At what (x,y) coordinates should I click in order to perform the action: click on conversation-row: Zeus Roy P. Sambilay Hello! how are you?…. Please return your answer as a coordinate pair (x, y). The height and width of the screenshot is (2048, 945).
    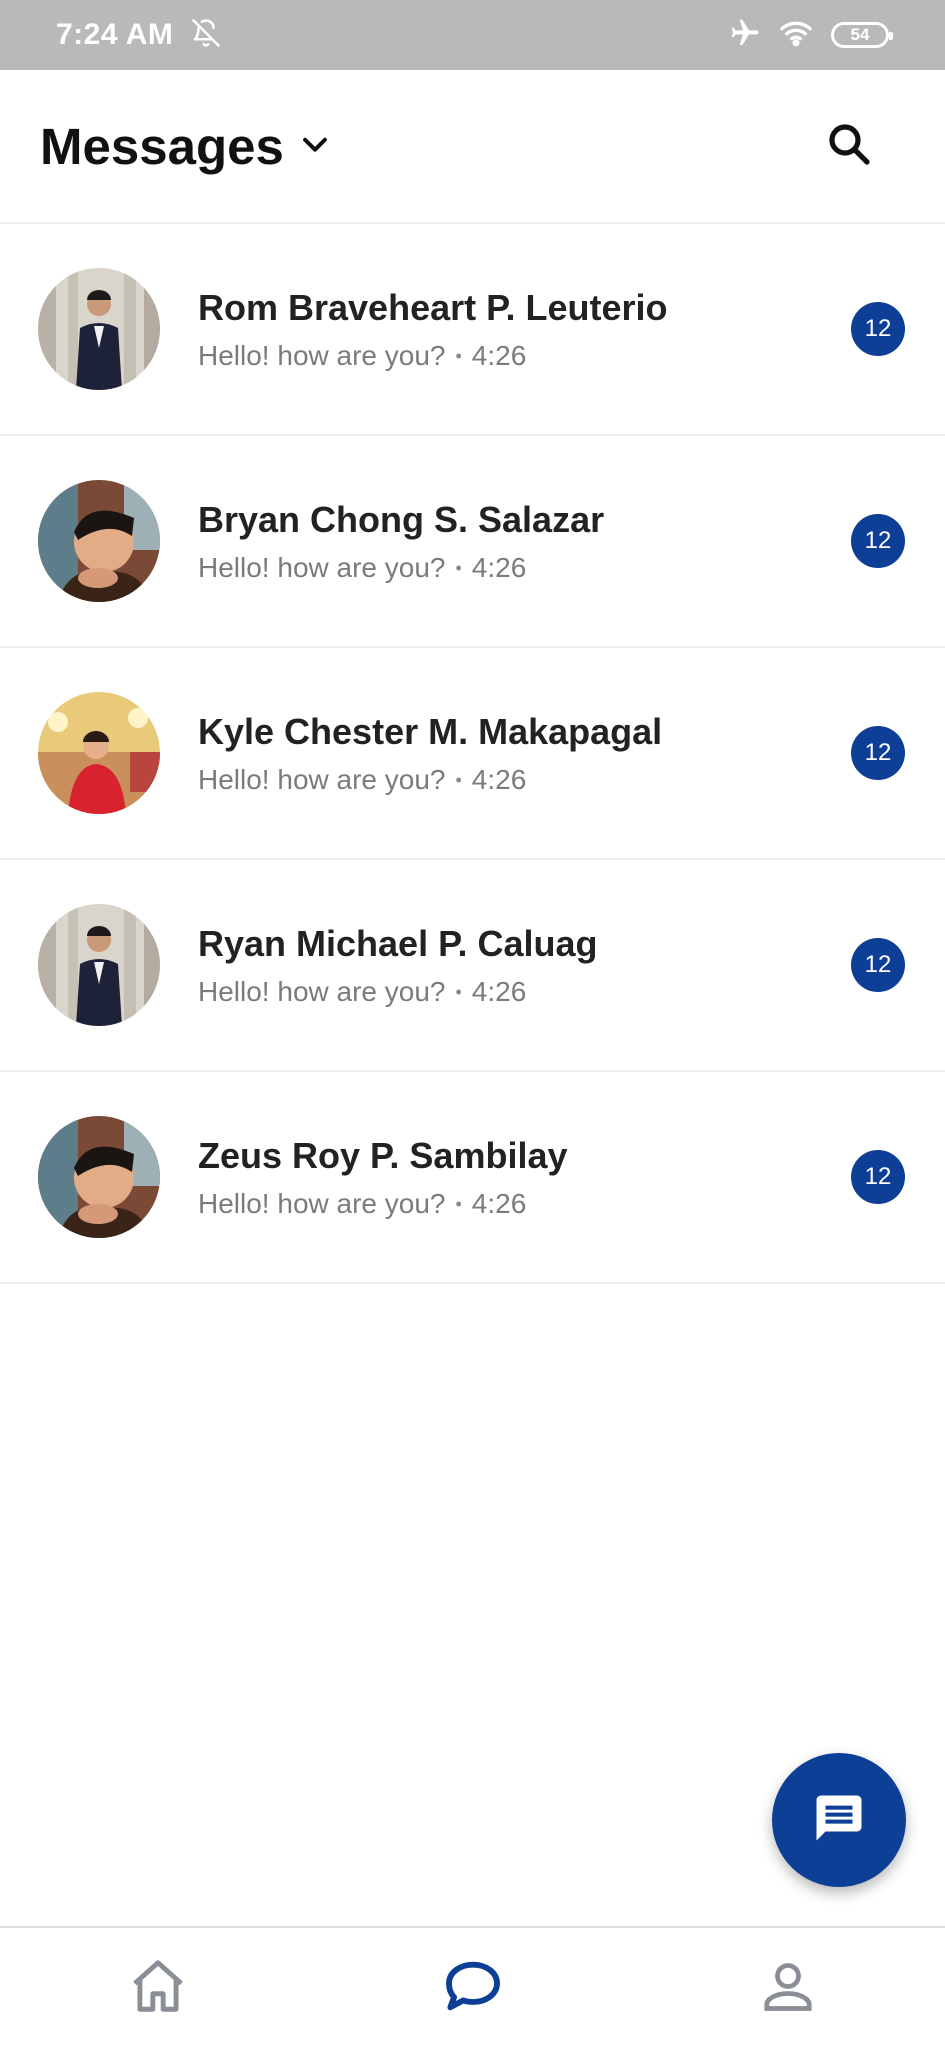
    Looking at the image, I should click on (472, 1178).